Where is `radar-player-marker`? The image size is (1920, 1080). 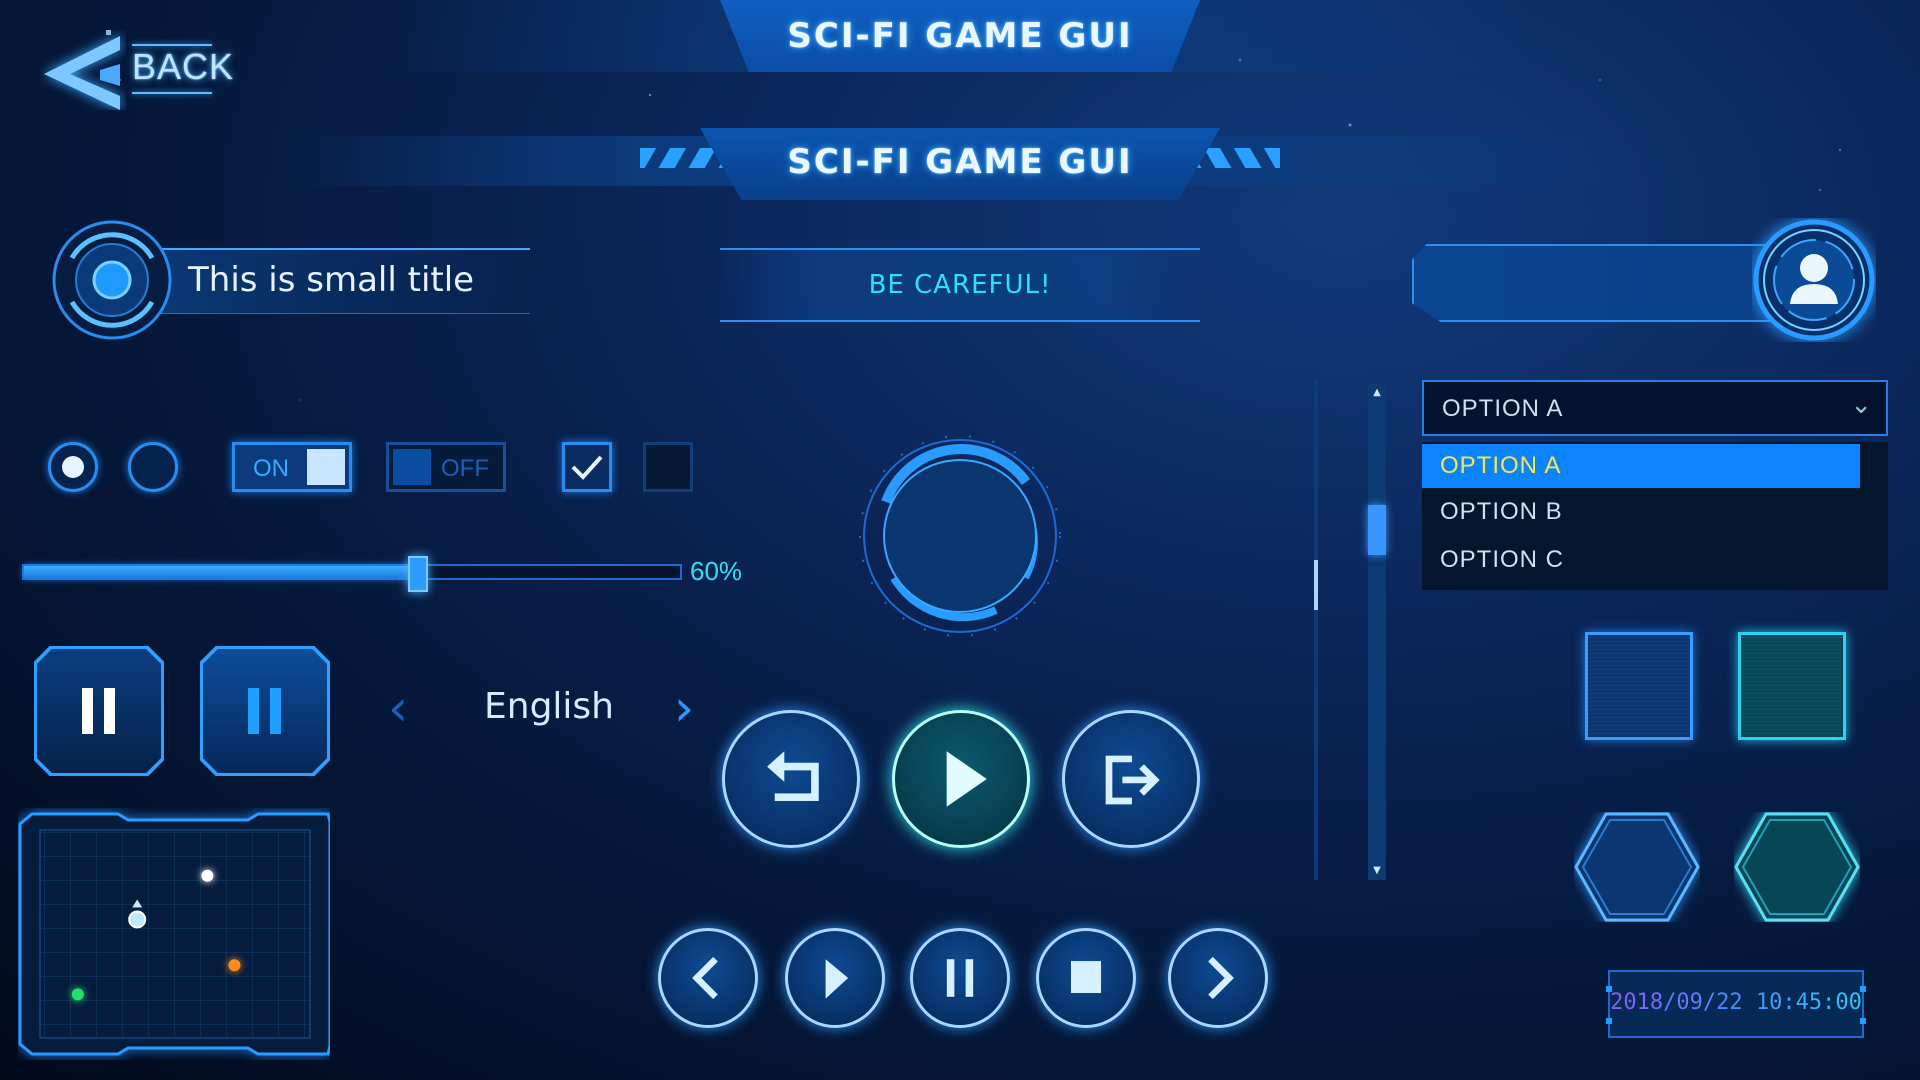 radar-player-marker is located at coordinates (137, 919).